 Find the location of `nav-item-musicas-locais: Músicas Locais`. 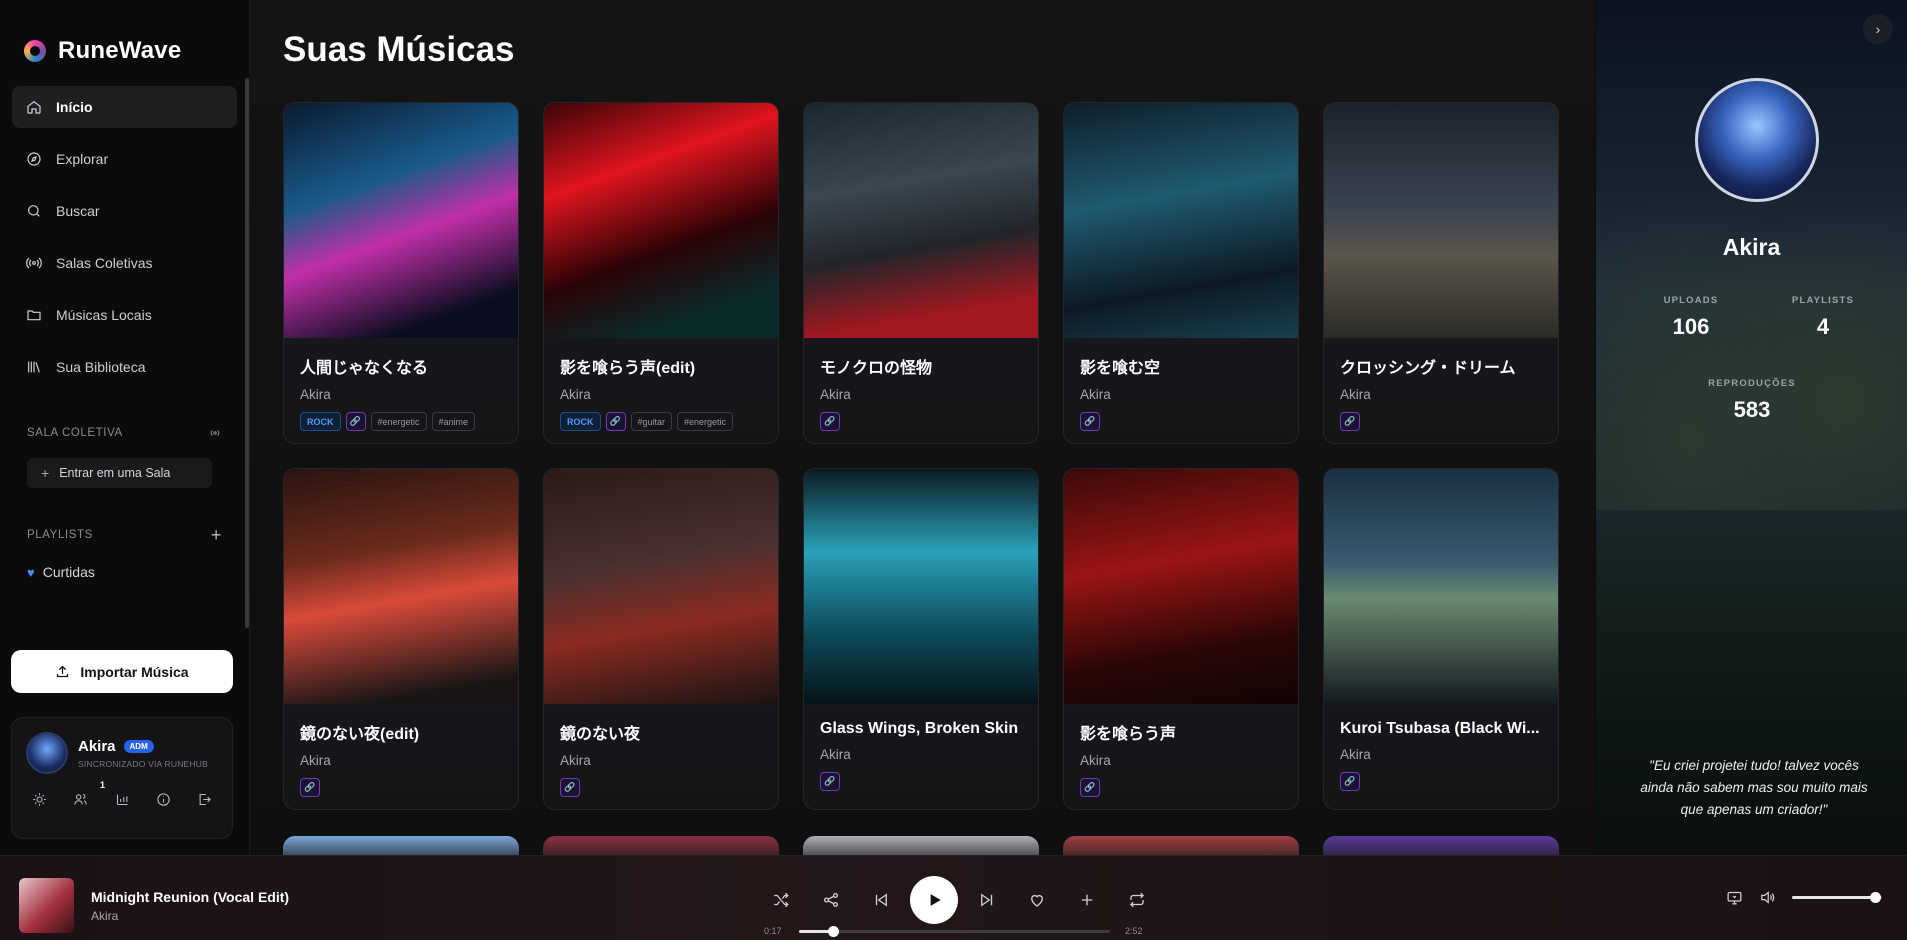

nav-item-musicas-locais: Músicas Locais is located at coordinates (124, 315).